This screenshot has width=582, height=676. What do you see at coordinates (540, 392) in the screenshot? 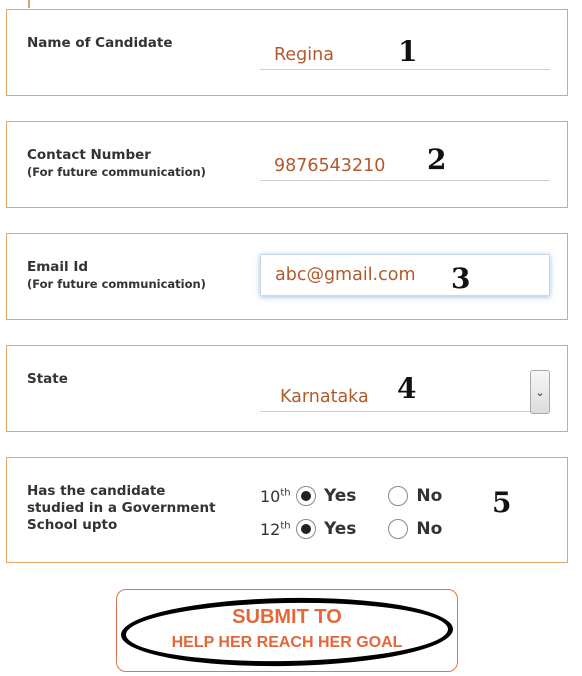
I see `chevron-down-icon: ⌄` at bounding box center [540, 392].